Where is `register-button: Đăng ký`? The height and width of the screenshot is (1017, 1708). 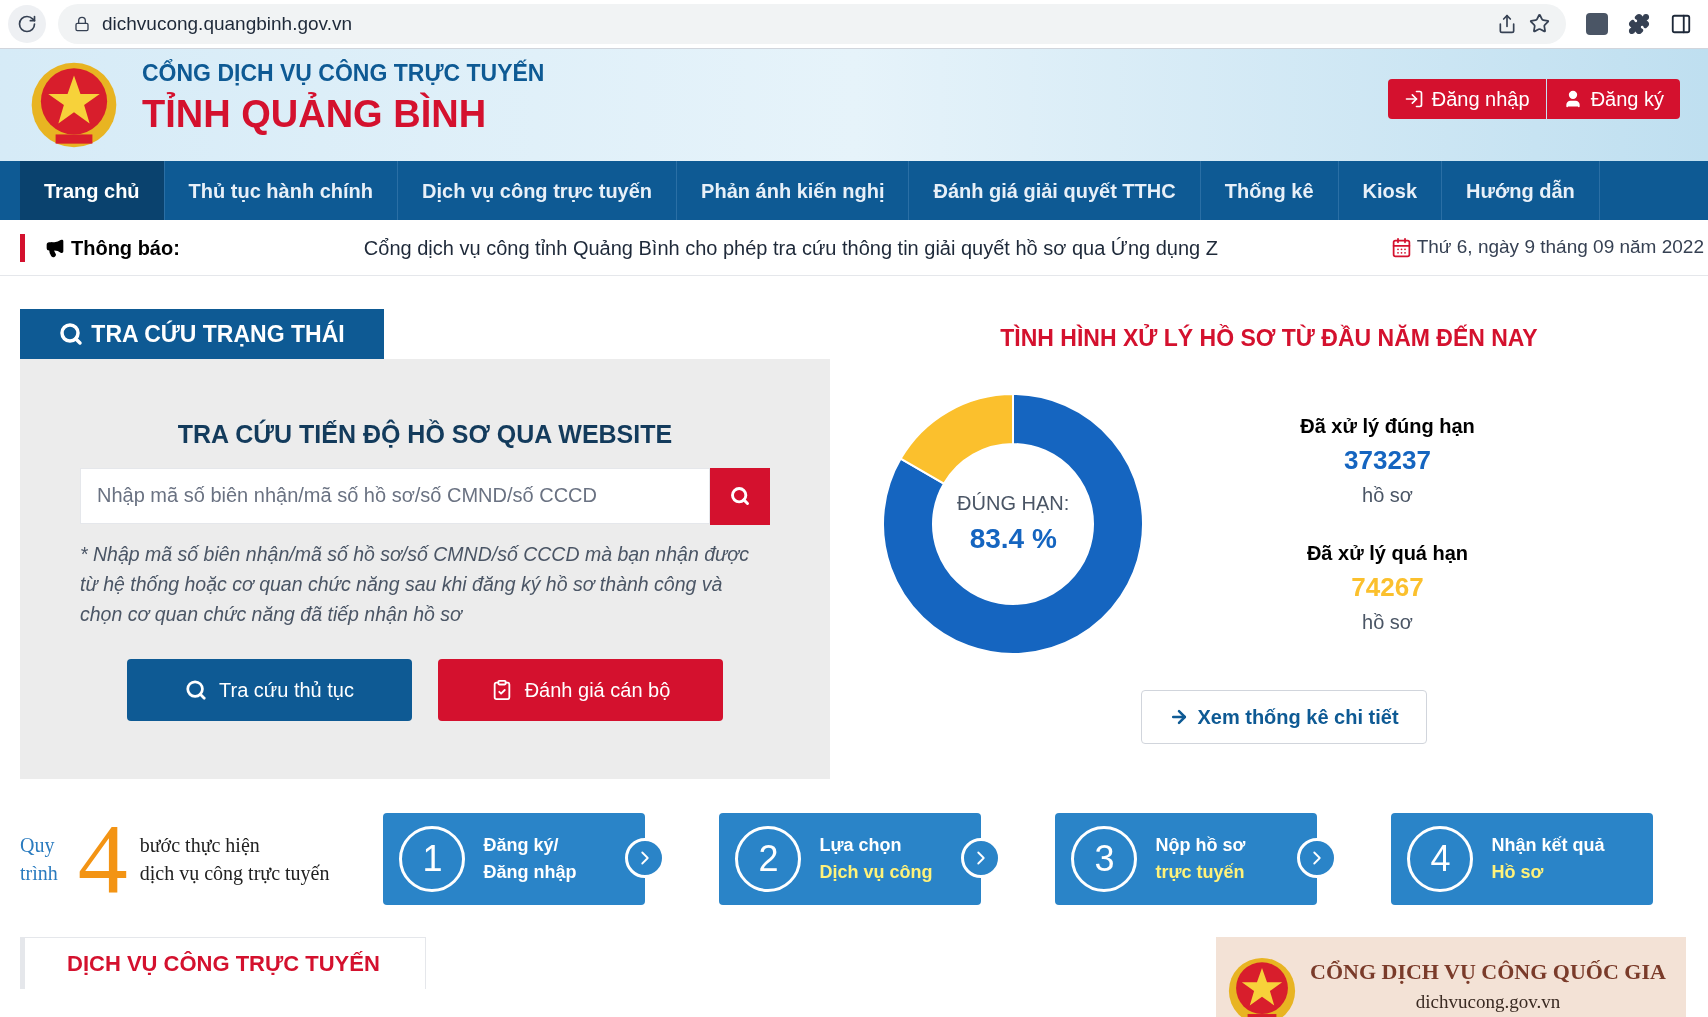
register-button: Đăng ký is located at coordinates (1613, 99).